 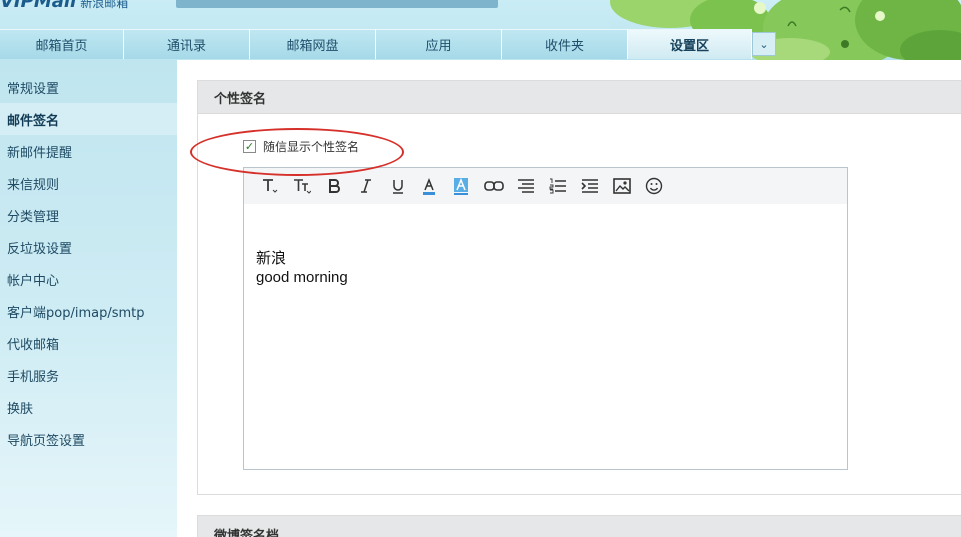 What do you see at coordinates (249, 146) in the screenshot?
I see `show-signature-checkbox: ✓` at bounding box center [249, 146].